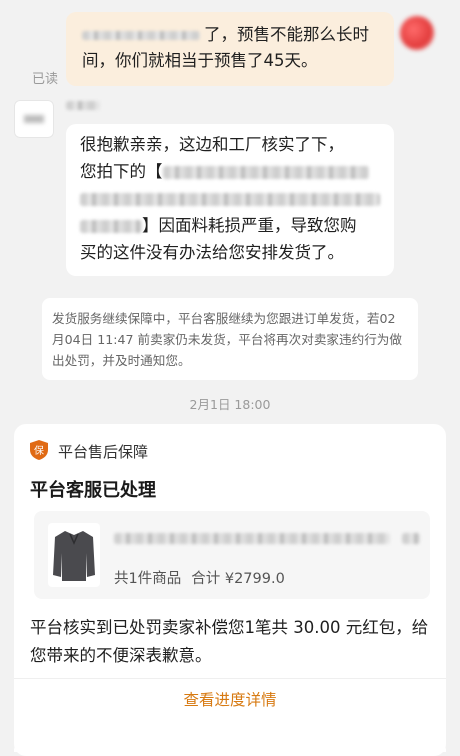 The width and height of the screenshot is (460, 756). I want to click on seller-message-line-2: 您拍下的【, so click(224, 172).